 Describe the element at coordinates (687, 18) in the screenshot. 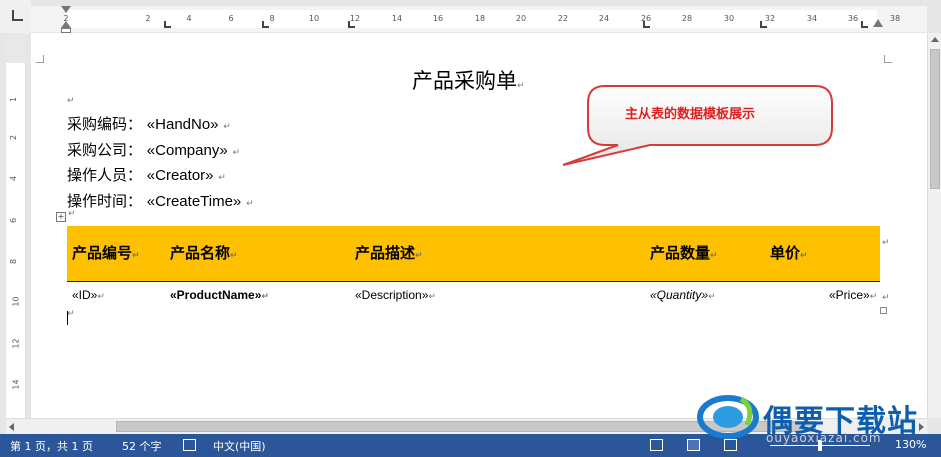

I see `ruler-number: 28` at that location.